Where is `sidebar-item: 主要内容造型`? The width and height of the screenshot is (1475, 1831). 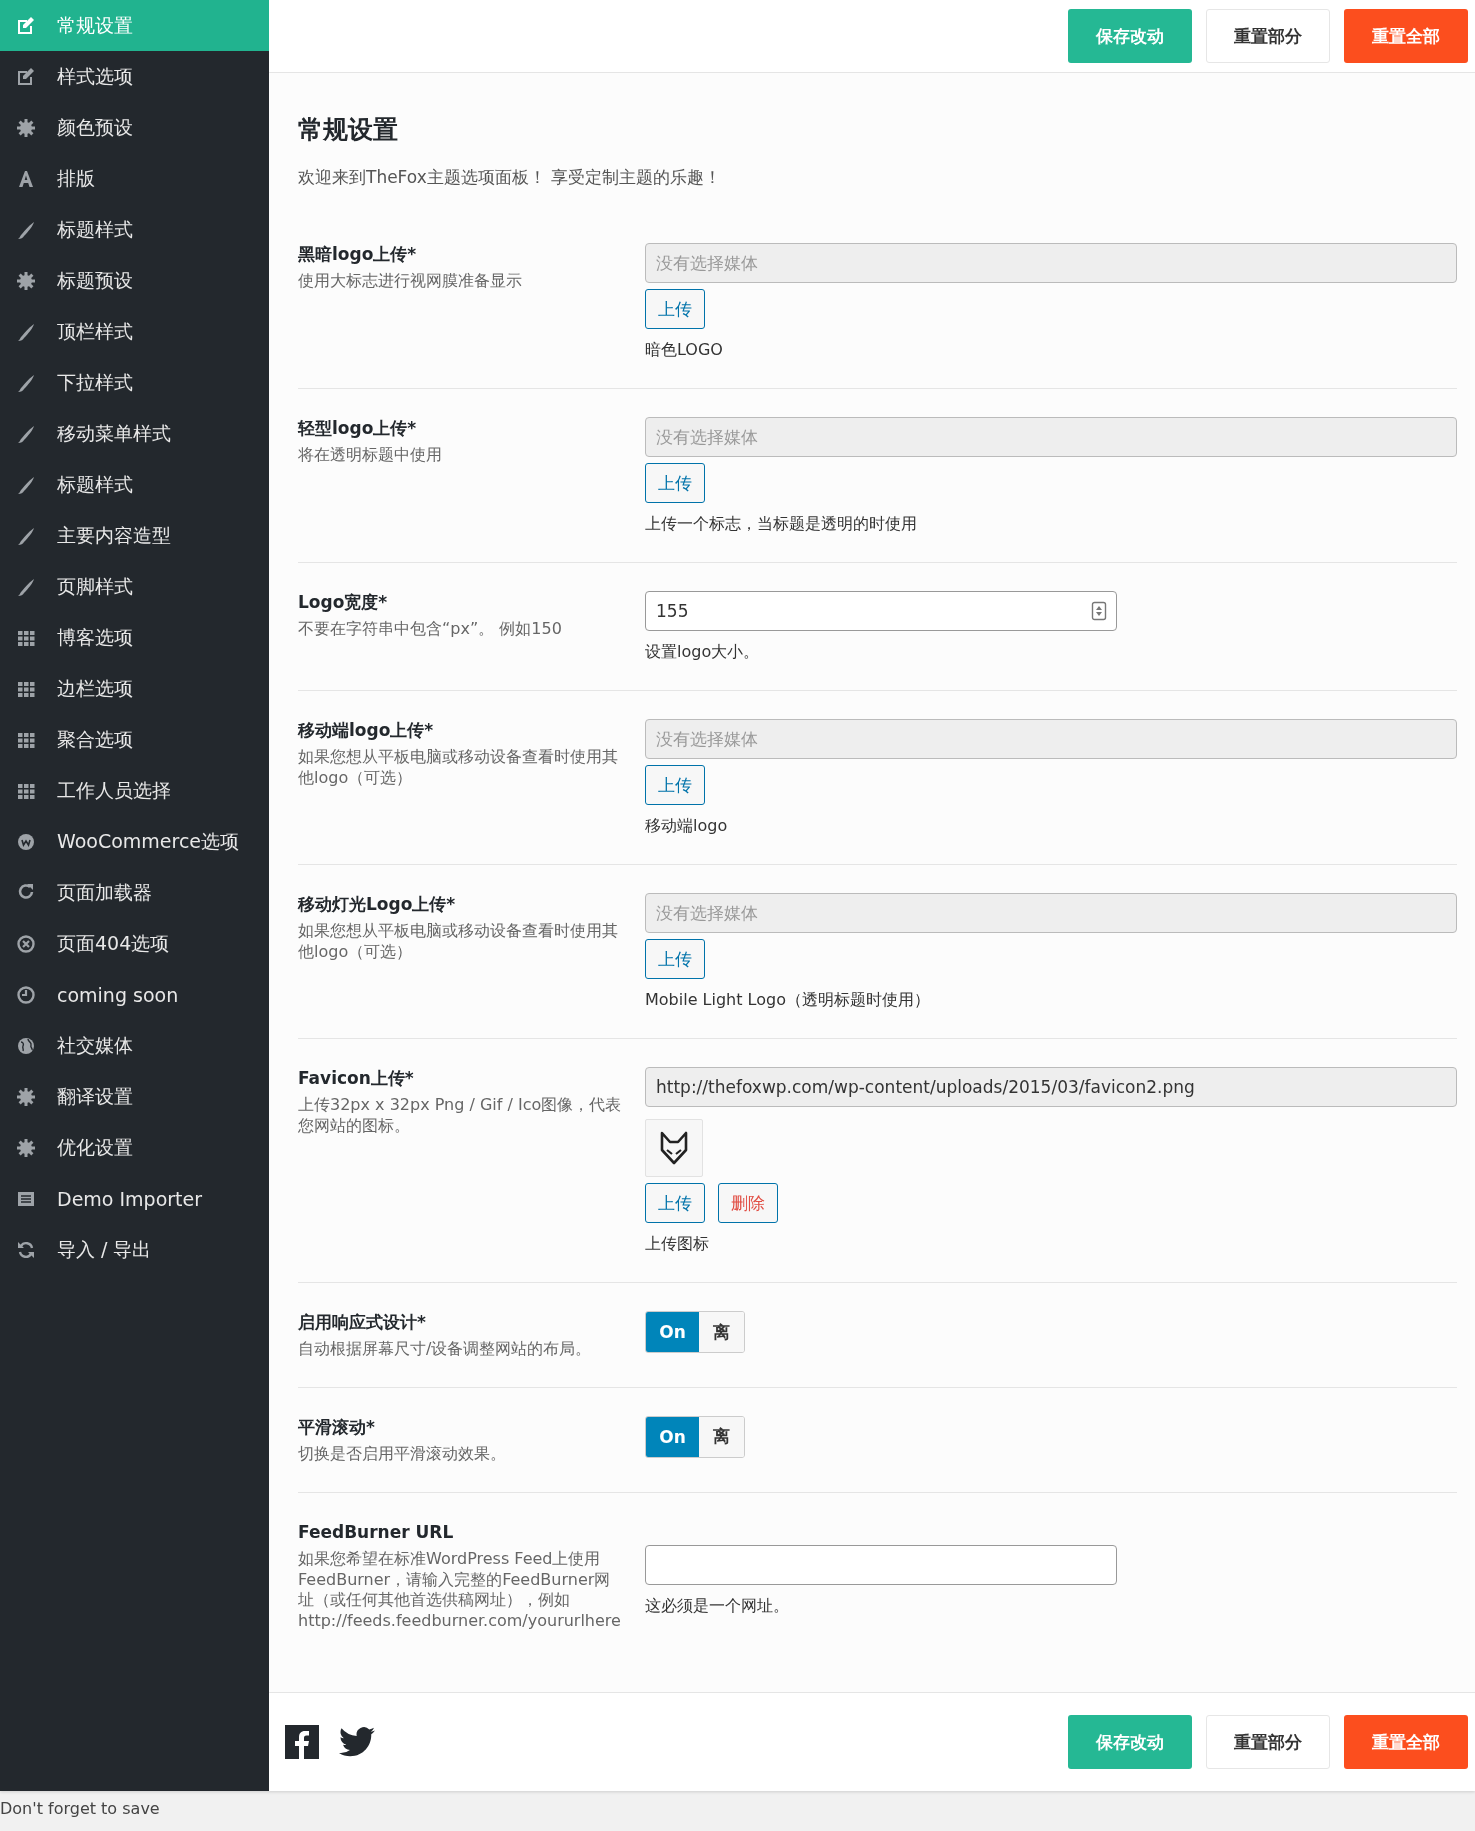
sidebar-item: 主要内容造型 is located at coordinates (134, 535).